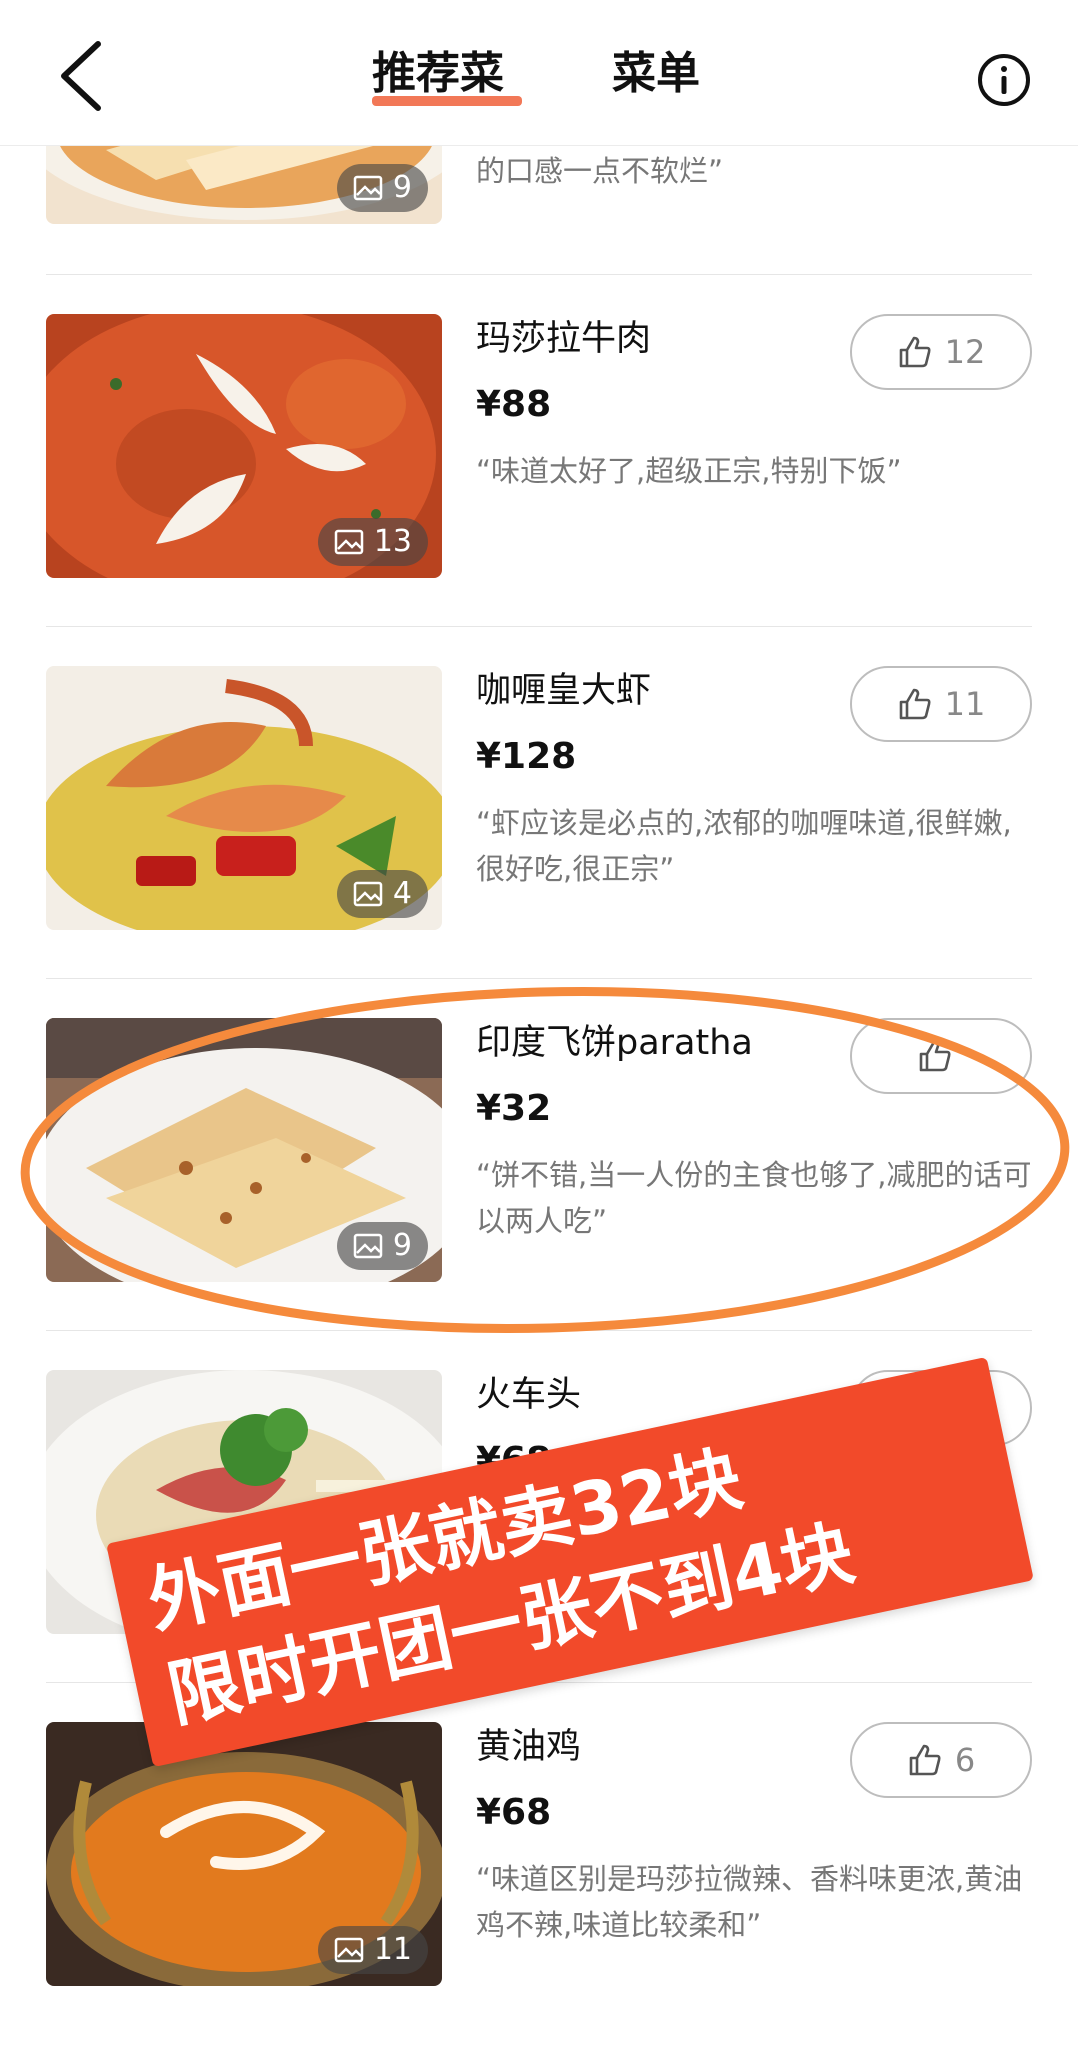 The height and width of the screenshot is (2054, 1078). What do you see at coordinates (529, 1747) in the screenshot?
I see `dish-name: 黄油鸡` at bounding box center [529, 1747].